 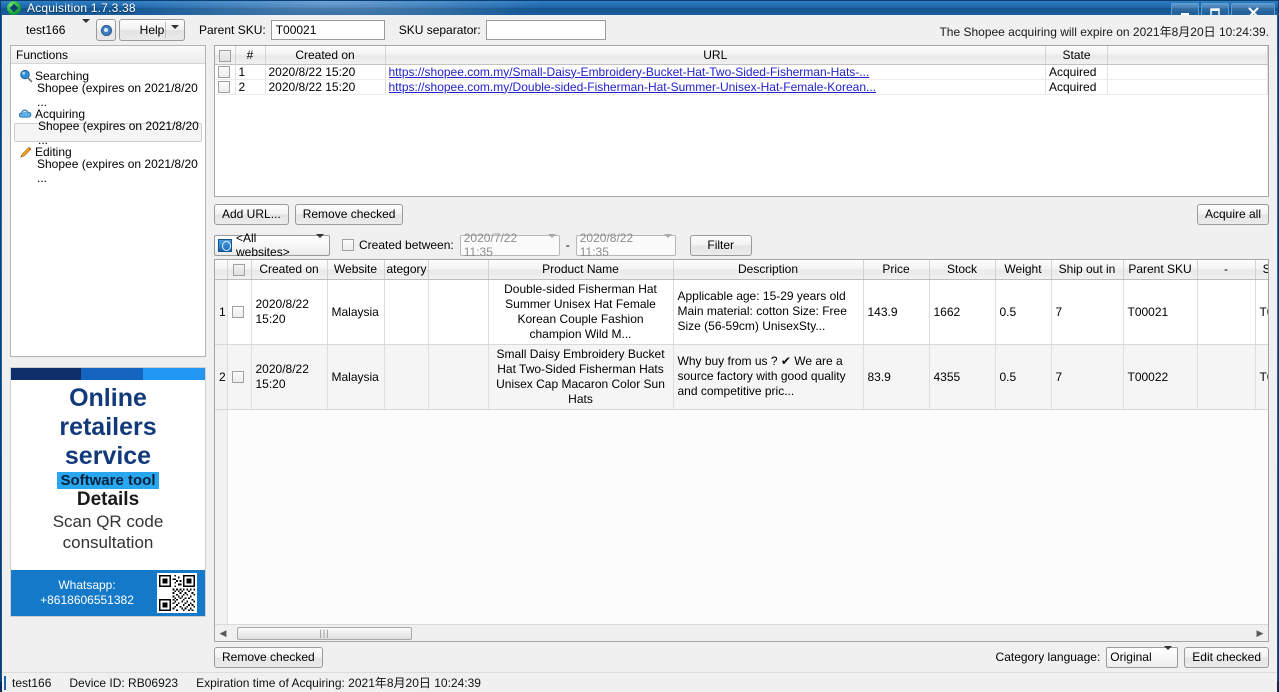 What do you see at coordinates (458, 312) in the screenshot?
I see `product-row-blank` at bounding box center [458, 312].